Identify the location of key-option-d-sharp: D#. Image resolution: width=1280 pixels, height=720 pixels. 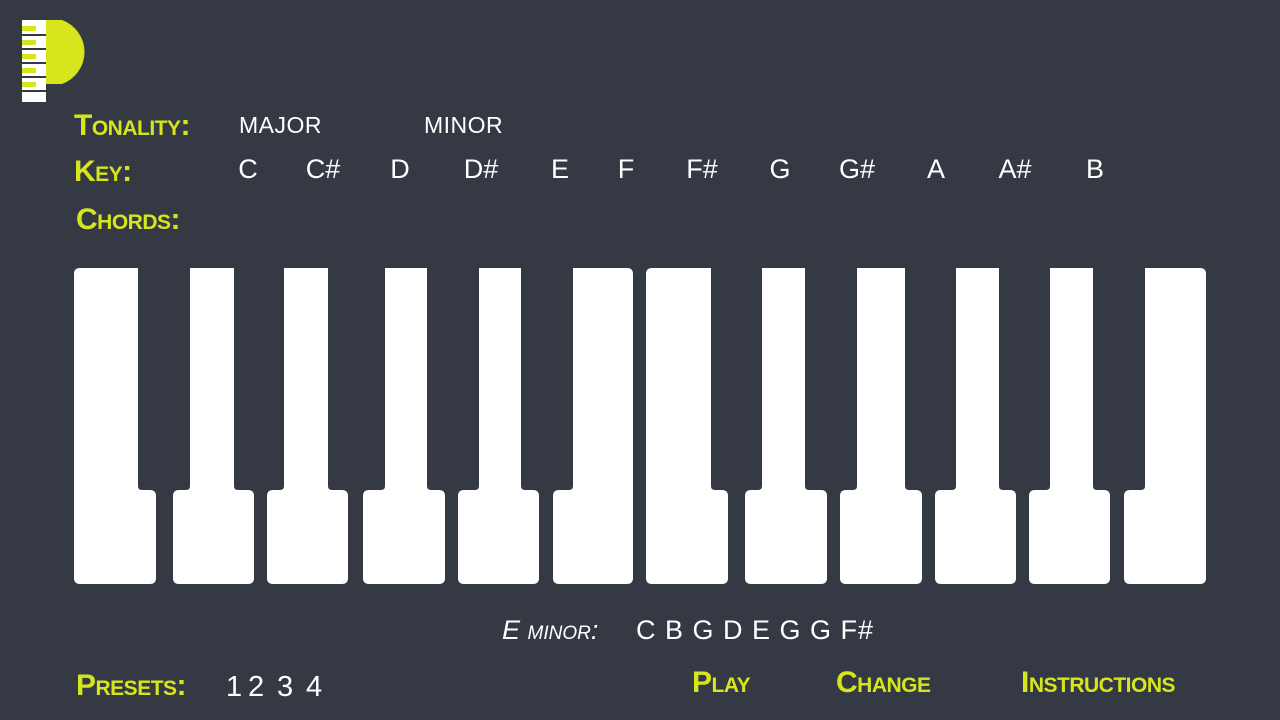
(481, 169).